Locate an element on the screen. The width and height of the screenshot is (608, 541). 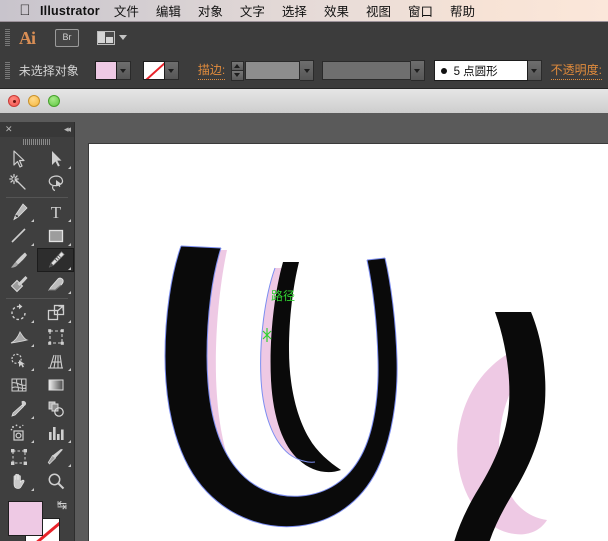
blob-brush-tool is located at coordinates (18, 284).